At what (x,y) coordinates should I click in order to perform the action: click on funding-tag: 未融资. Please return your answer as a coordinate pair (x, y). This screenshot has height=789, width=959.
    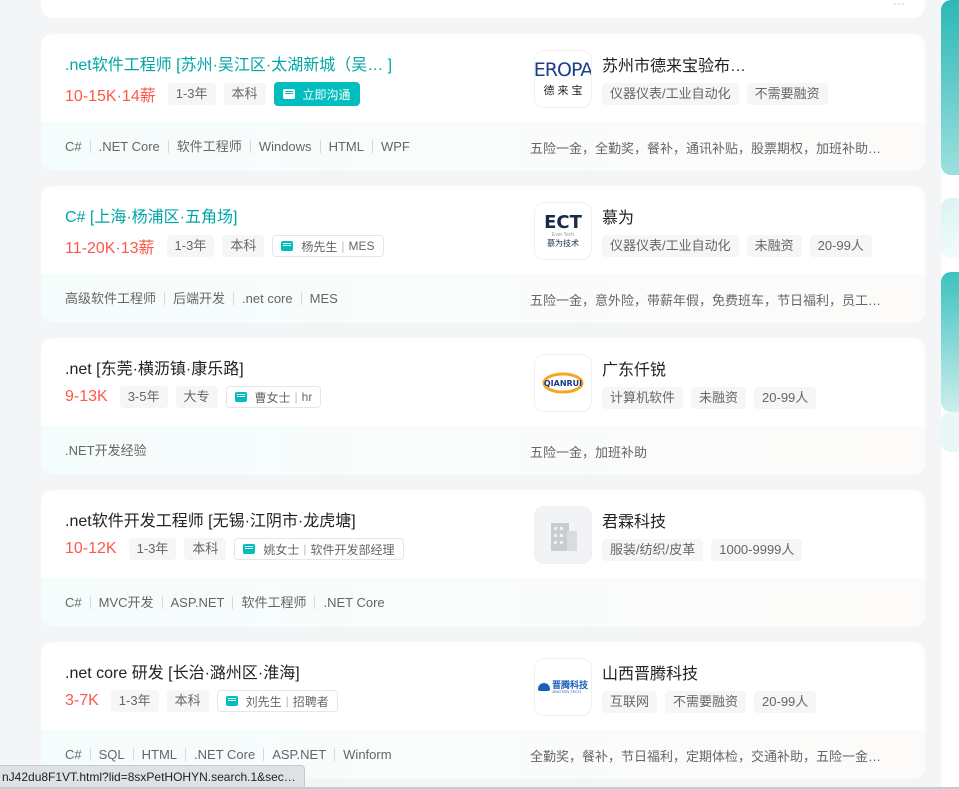
    Looking at the image, I should click on (774, 246).